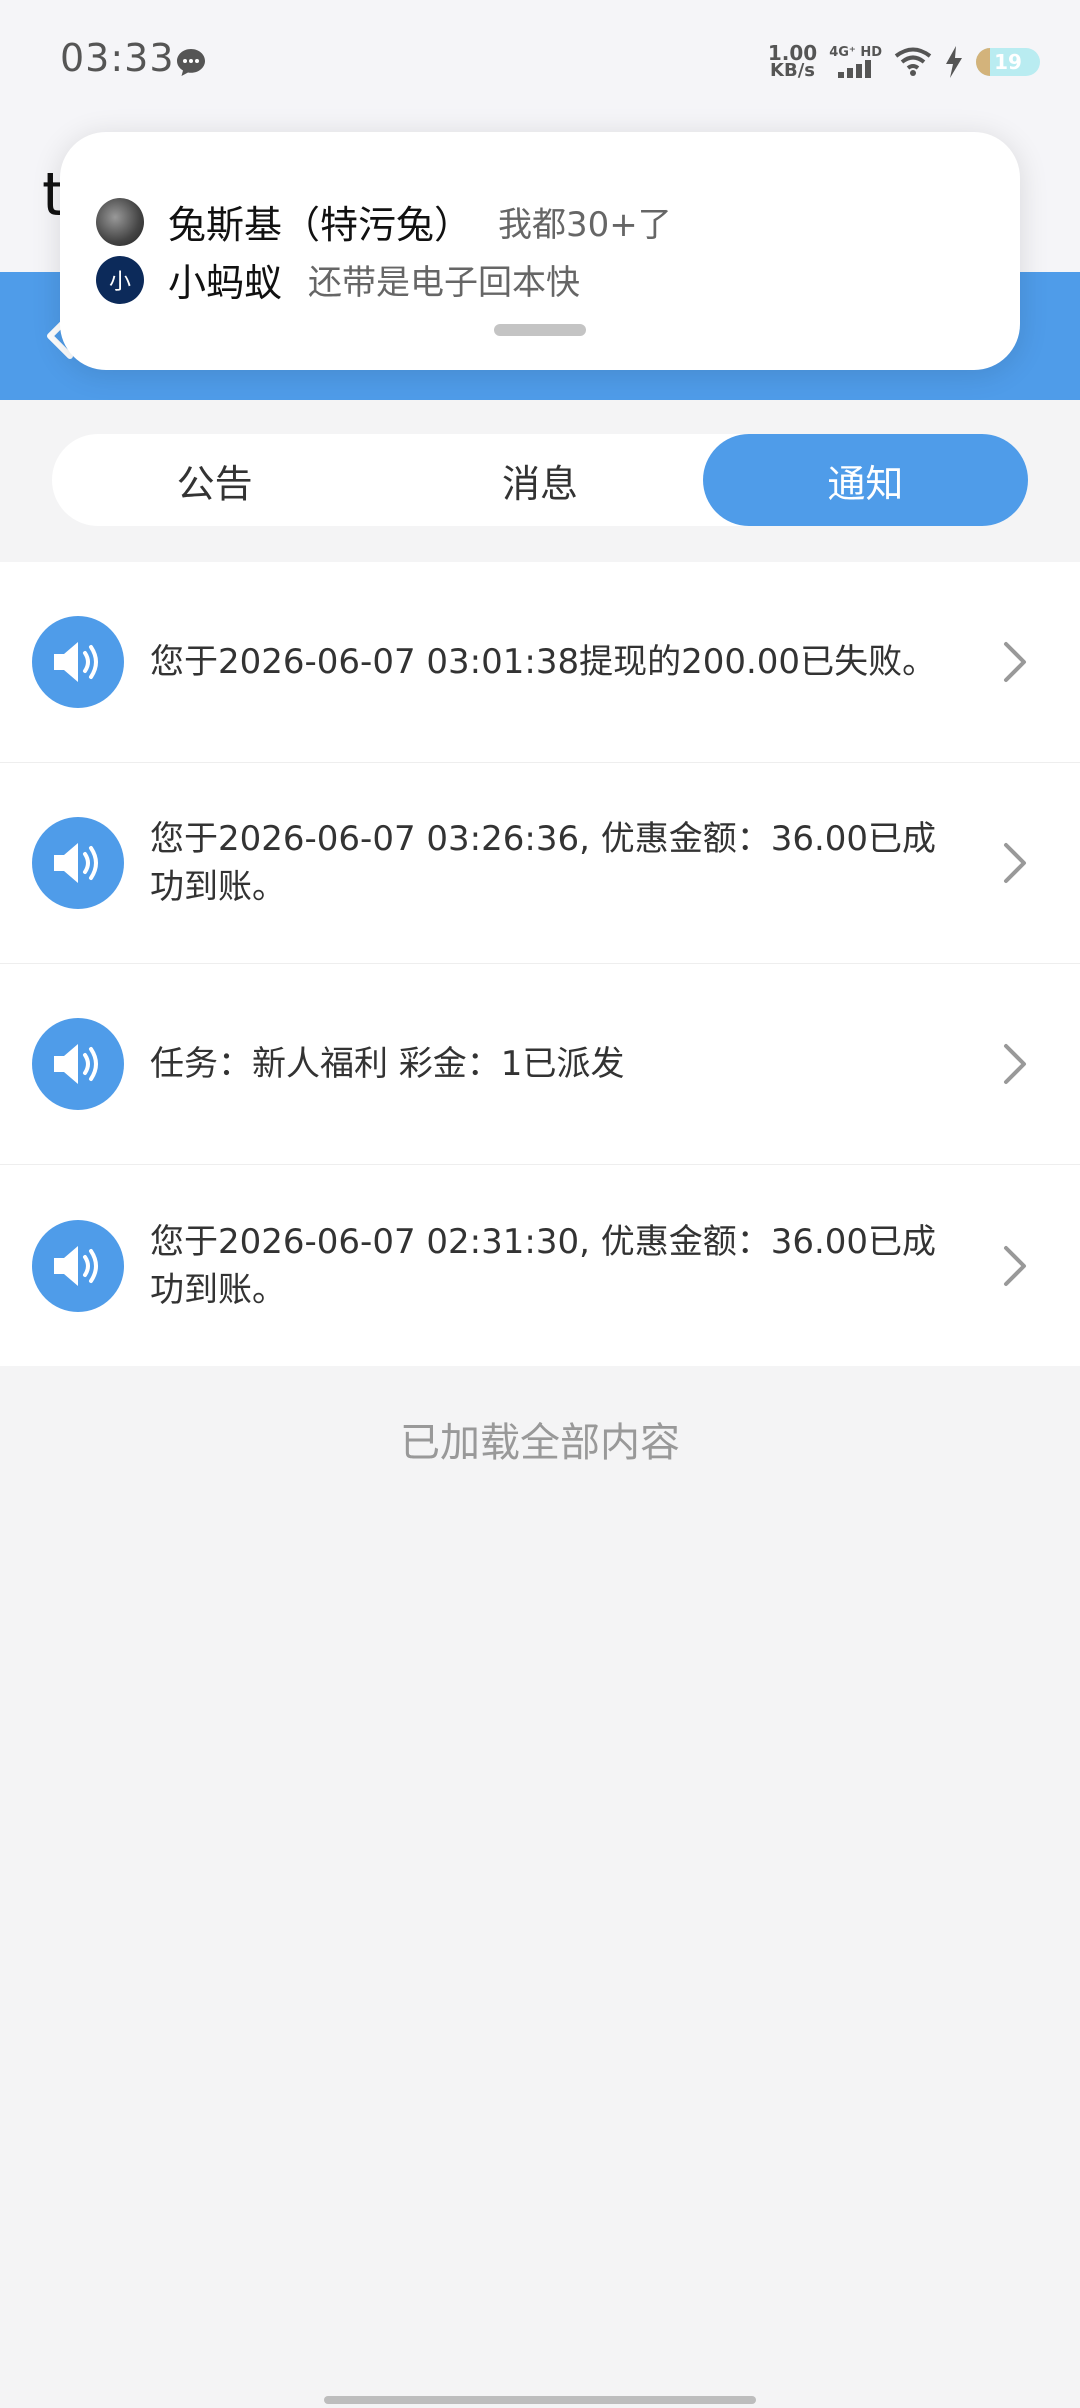  I want to click on chat-notification-popup: 兔斯基（特污兔） 我都30+了 小 小蚂蚁 还带是电子回本快, so click(540, 251).